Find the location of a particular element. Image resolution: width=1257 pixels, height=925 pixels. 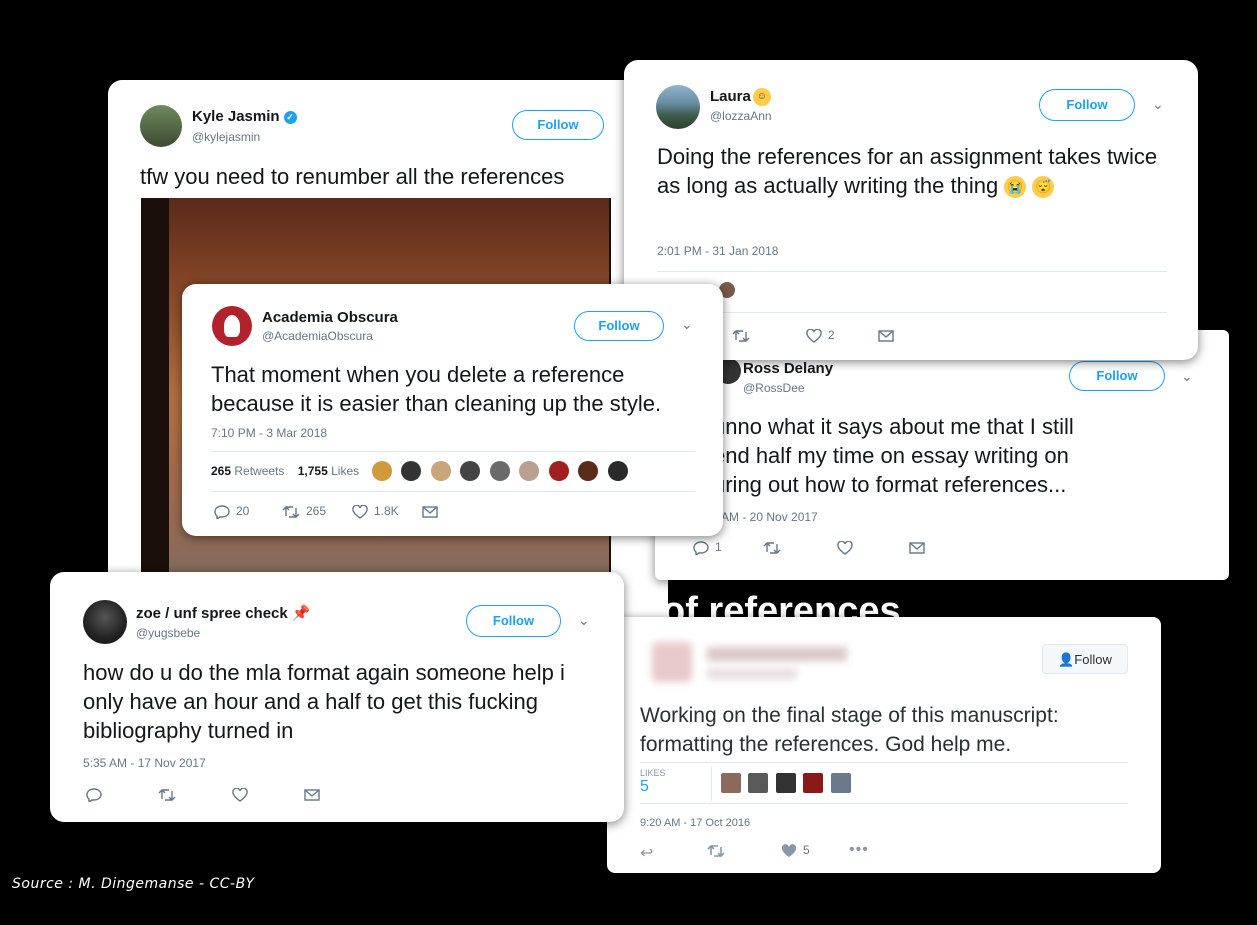

tweet-text-line: end half my time on essay writing on is located at coordinates (891, 455).